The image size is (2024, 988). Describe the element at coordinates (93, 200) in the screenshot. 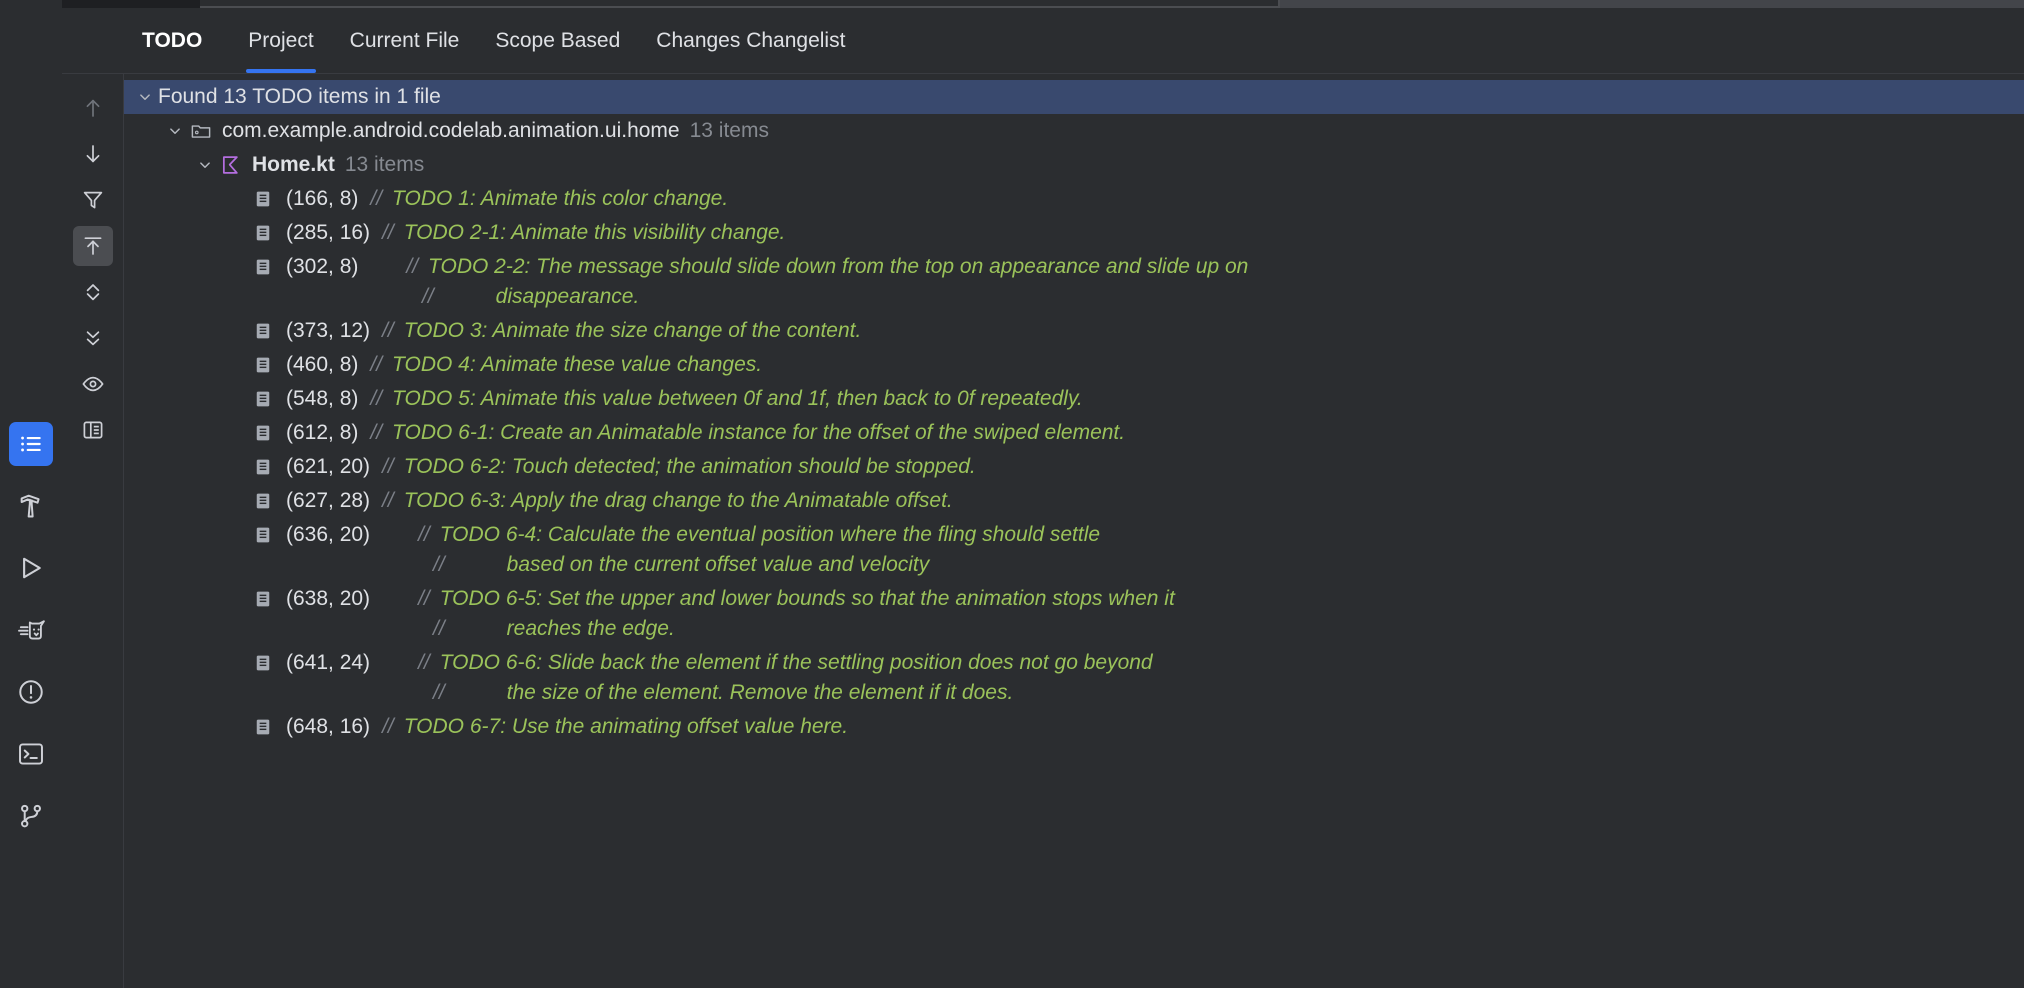

I see `filter-button` at that location.